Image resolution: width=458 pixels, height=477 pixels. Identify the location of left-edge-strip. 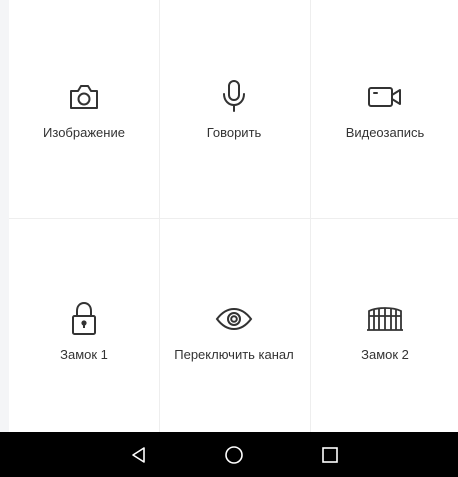
(4, 216).